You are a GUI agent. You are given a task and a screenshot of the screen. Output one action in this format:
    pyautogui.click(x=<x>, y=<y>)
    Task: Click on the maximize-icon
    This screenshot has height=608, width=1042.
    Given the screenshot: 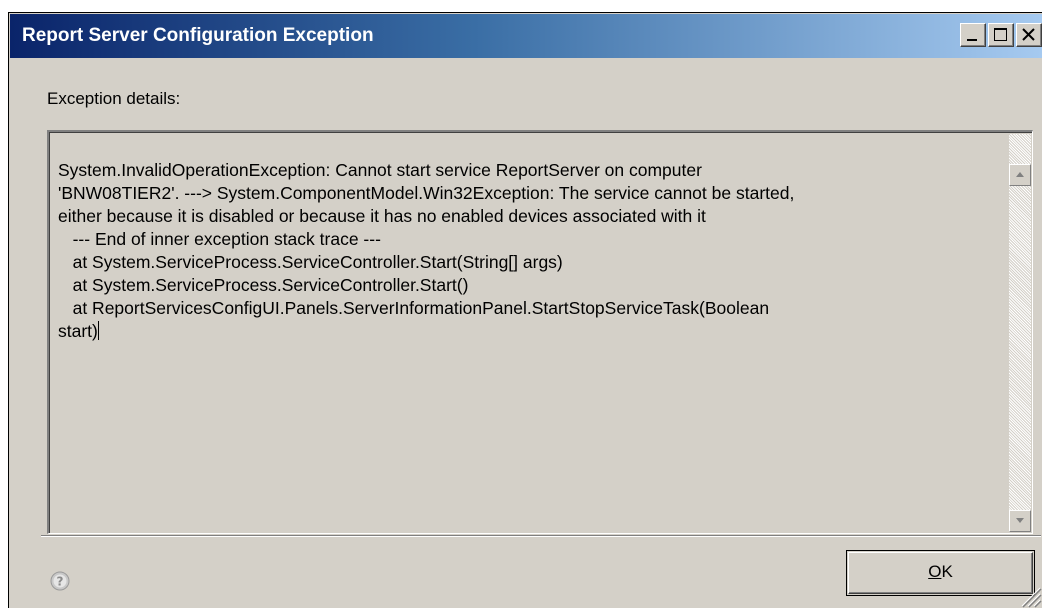 What is the action you would take?
    pyautogui.click(x=1000, y=34)
    